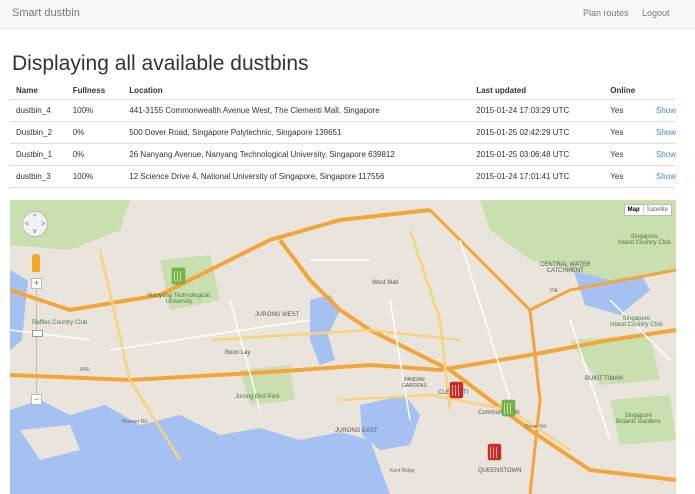 The image size is (695, 494). What do you see at coordinates (537, 91) in the screenshot?
I see `col-header-last-updated: Last updated` at bounding box center [537, 91].